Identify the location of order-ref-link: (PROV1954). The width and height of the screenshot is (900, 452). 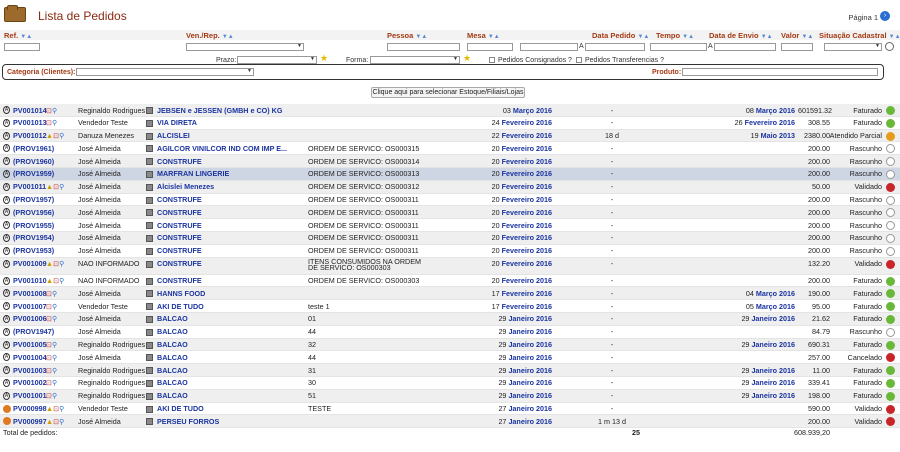
(33, 237).